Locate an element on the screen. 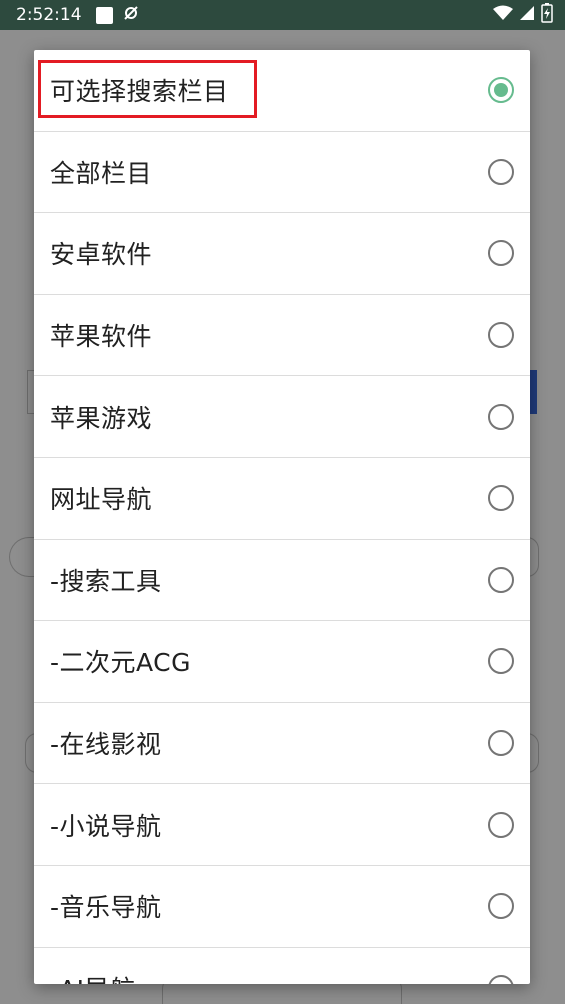  notification-square-icon is located at coordinates (104, 15).